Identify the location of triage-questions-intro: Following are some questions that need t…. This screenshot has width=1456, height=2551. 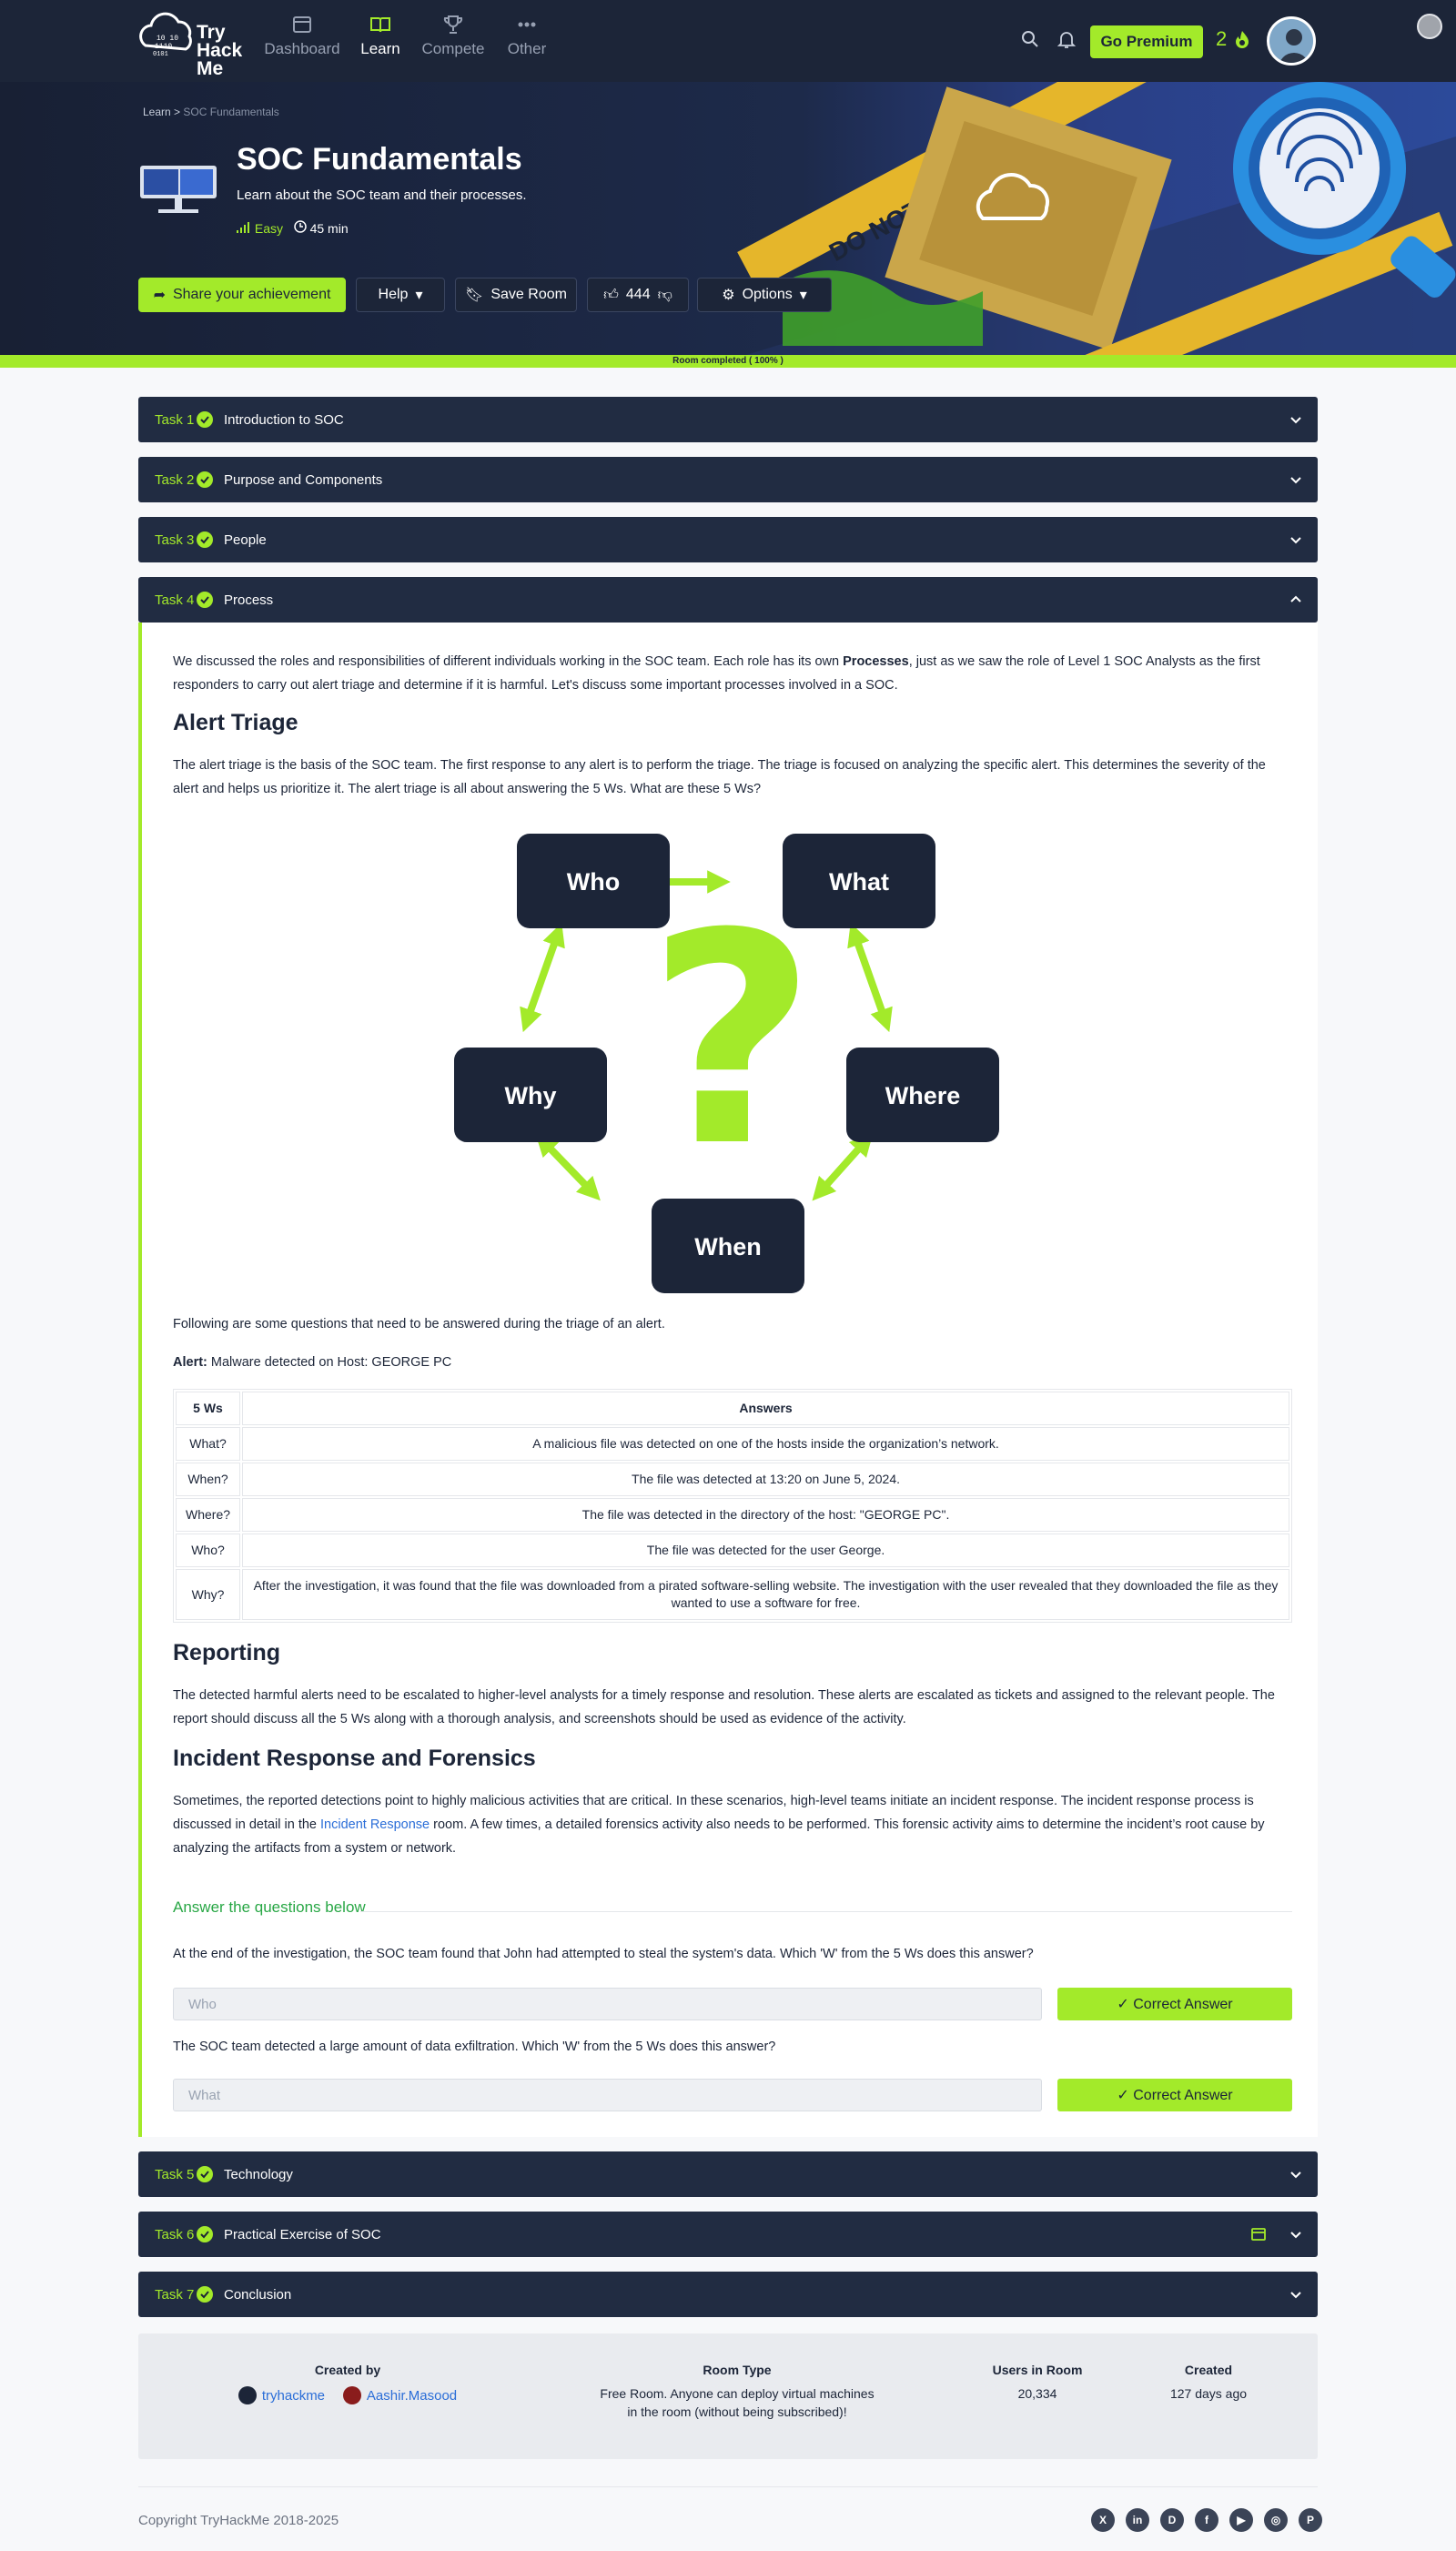
(419, 1324).